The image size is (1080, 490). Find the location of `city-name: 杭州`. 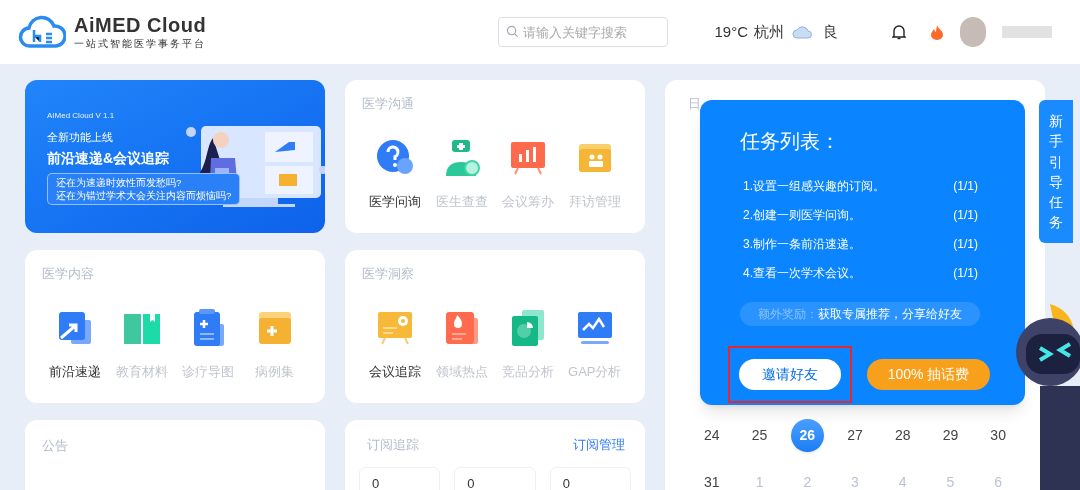

city-name: 杭州 is located at coordinates (769, 31).